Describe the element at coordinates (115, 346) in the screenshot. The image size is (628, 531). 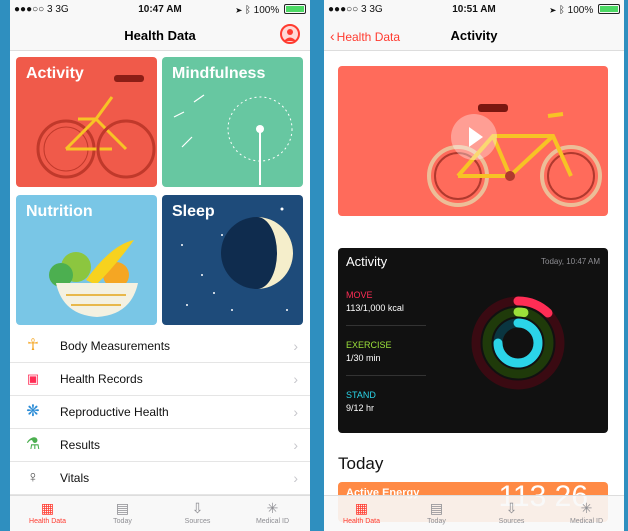
I see `list-item-label: Body Measurements` at that location.